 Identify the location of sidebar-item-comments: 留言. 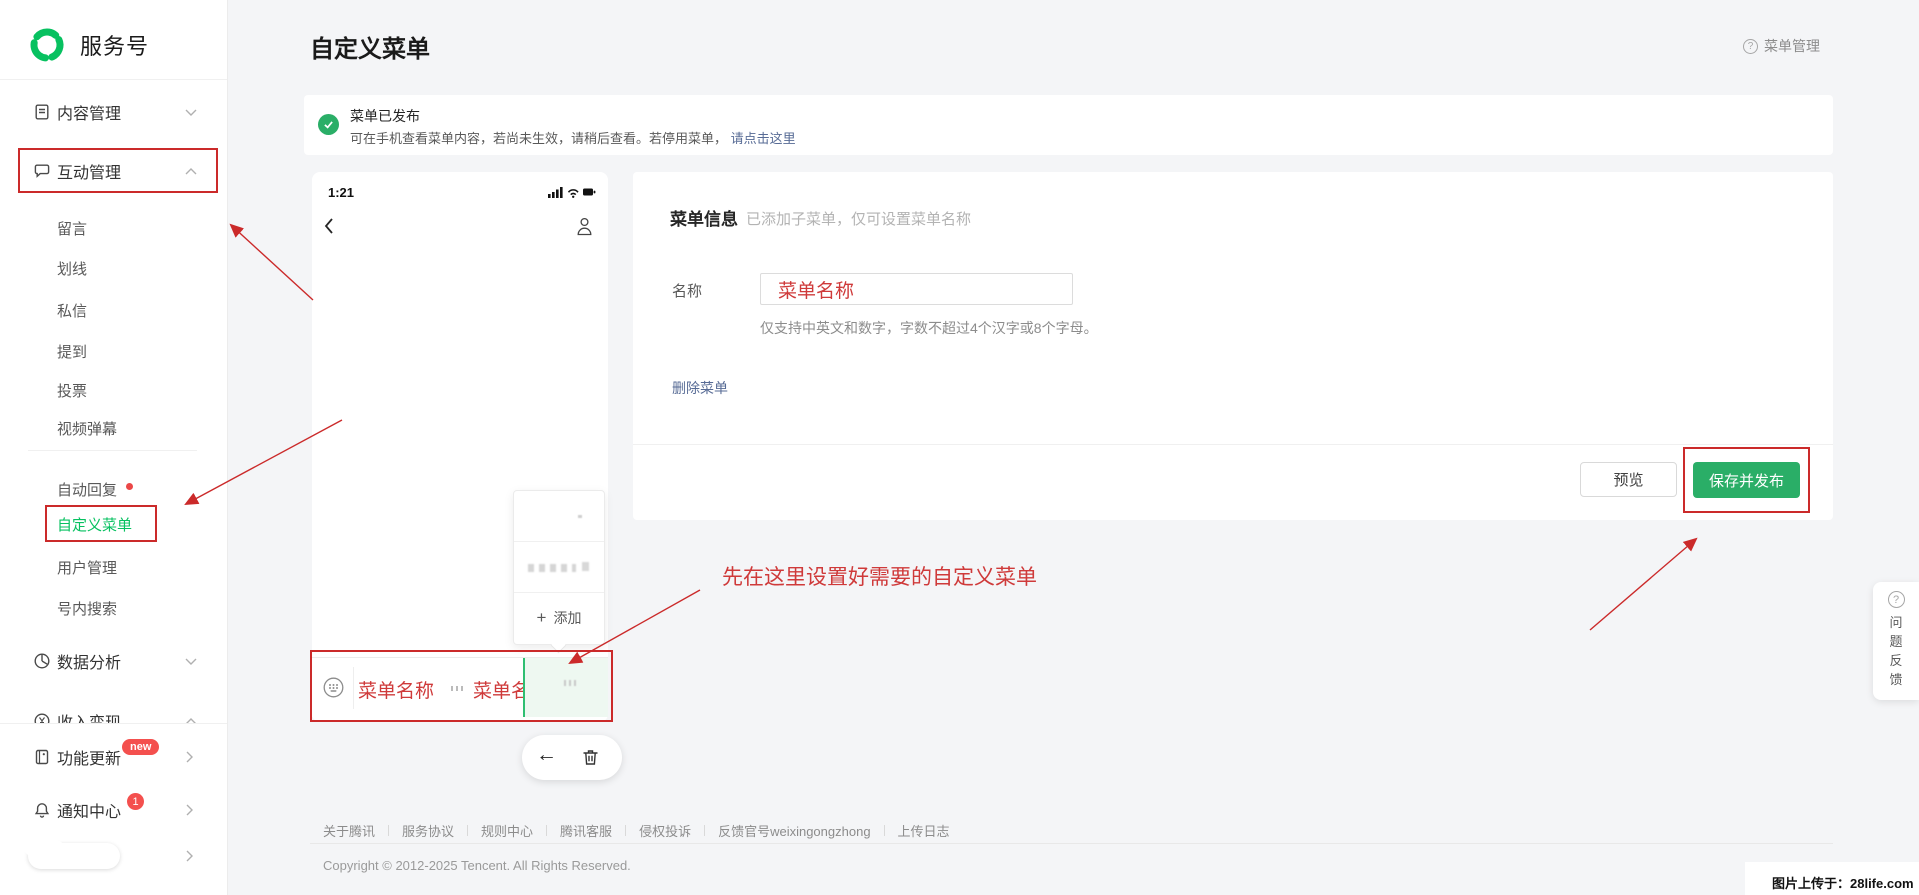
(72, 228).